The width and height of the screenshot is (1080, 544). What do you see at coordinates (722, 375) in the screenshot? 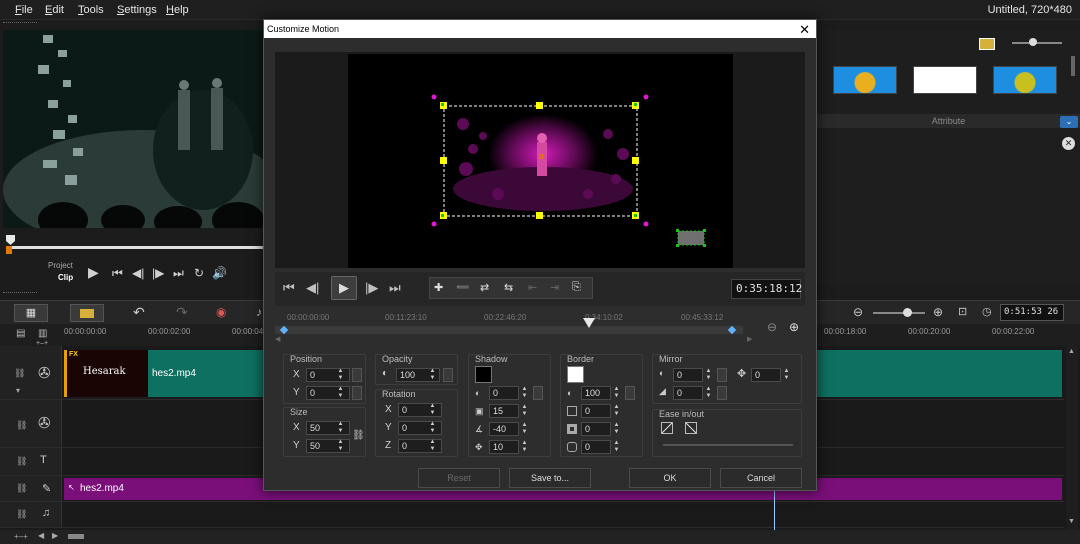
I see `mirror-opacity-keyframe-button` at bounding box center [722, 375].